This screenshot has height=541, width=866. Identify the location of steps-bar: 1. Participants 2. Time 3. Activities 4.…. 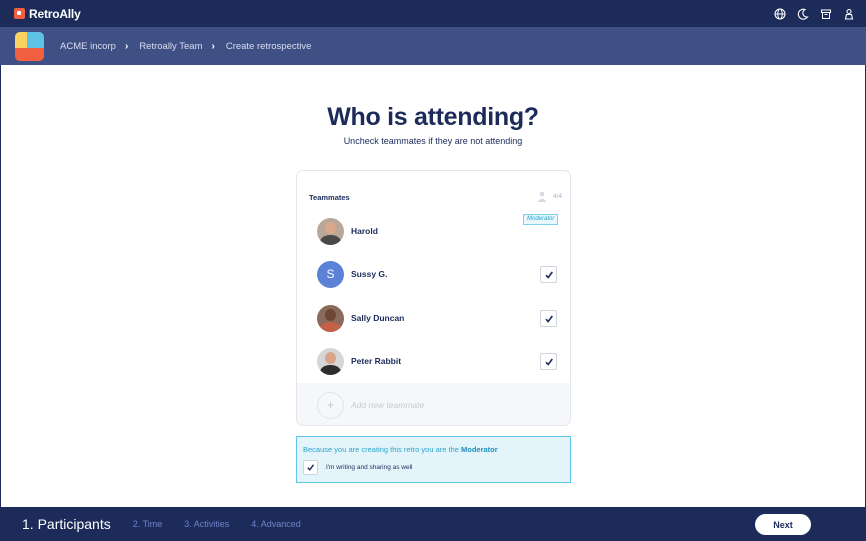
(433, 524).